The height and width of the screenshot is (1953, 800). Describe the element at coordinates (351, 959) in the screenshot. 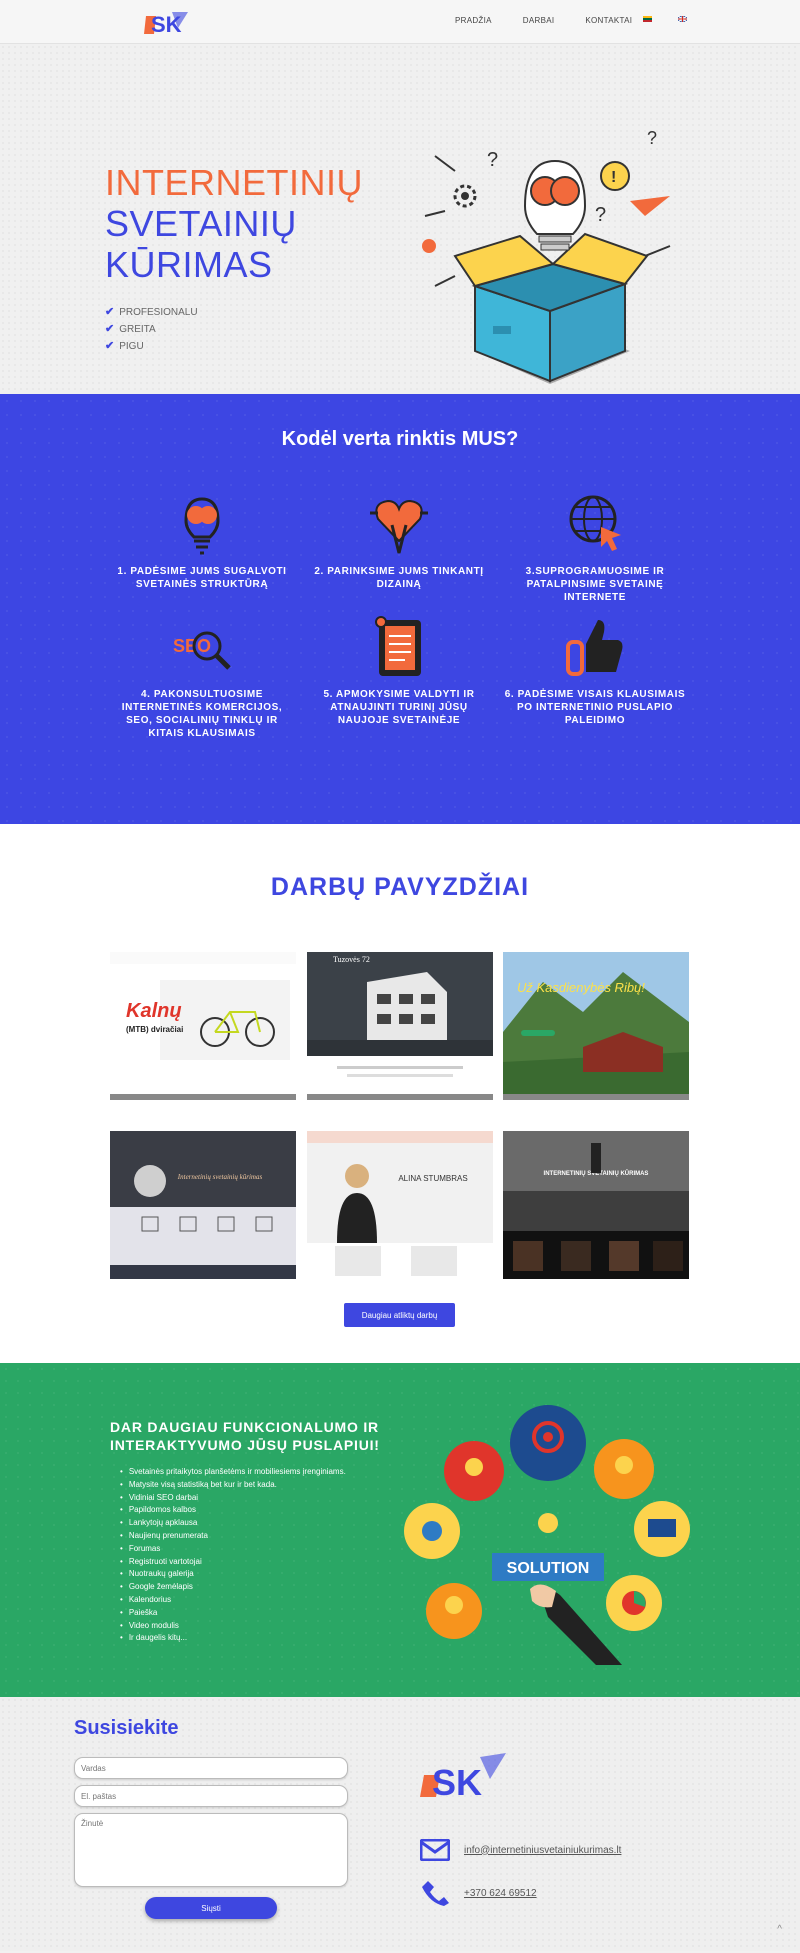

I see `svg-text: Tuzovės 72` at that location.